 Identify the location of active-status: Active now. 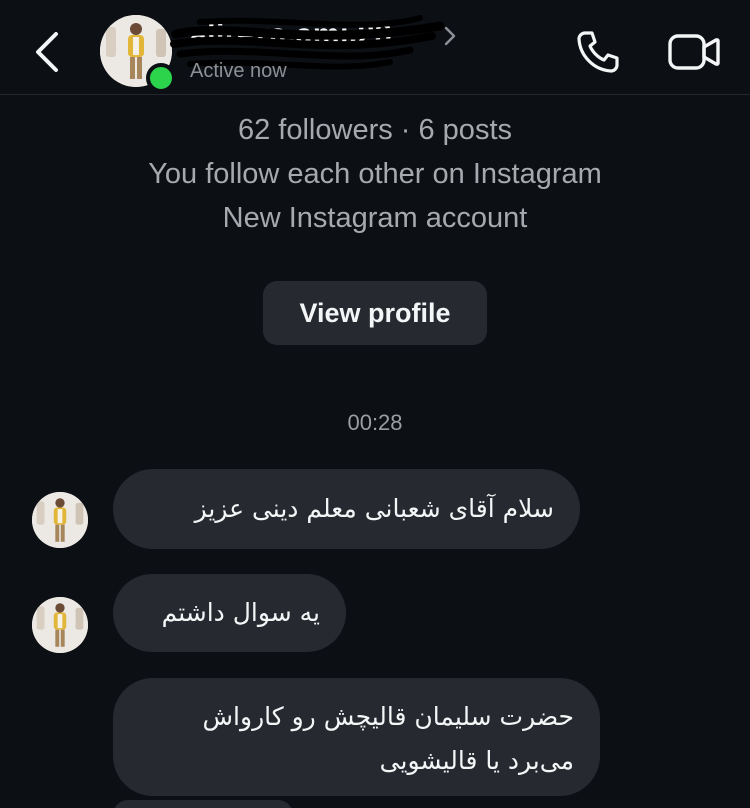
(238, 71).